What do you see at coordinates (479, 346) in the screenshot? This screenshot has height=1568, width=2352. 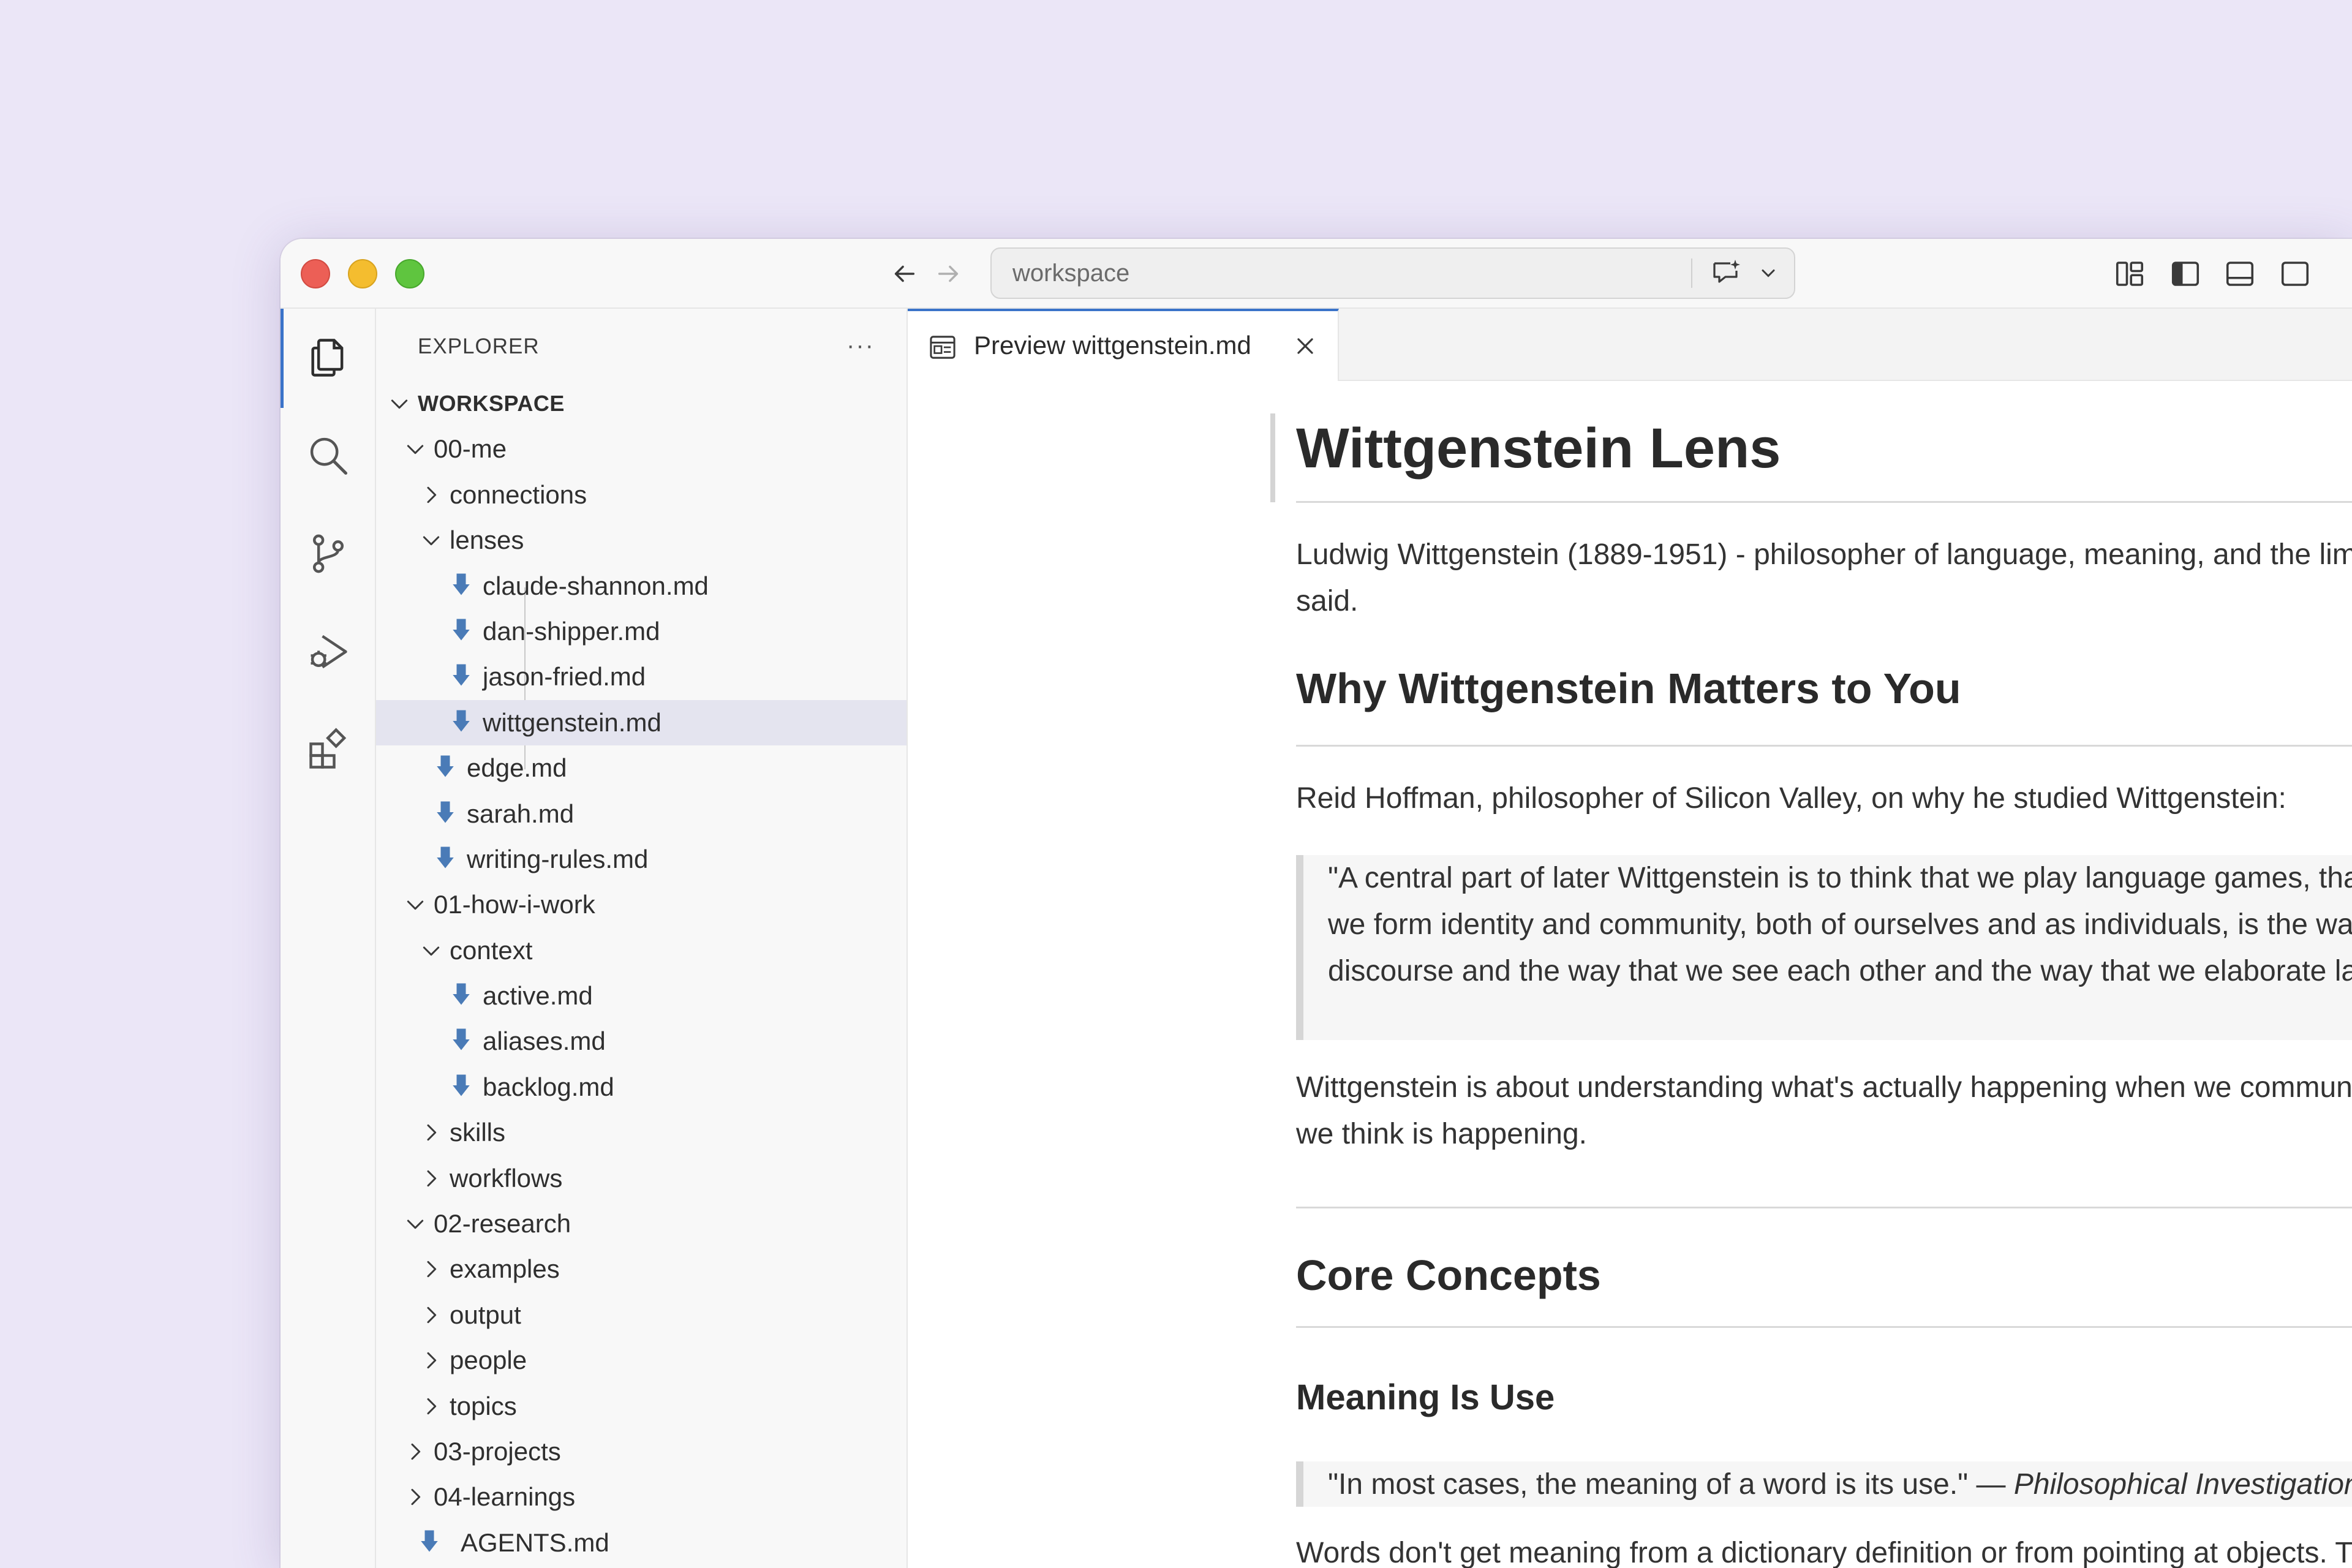 I see `explorer-title: EXPLORER` at bounding box center [479, 346].